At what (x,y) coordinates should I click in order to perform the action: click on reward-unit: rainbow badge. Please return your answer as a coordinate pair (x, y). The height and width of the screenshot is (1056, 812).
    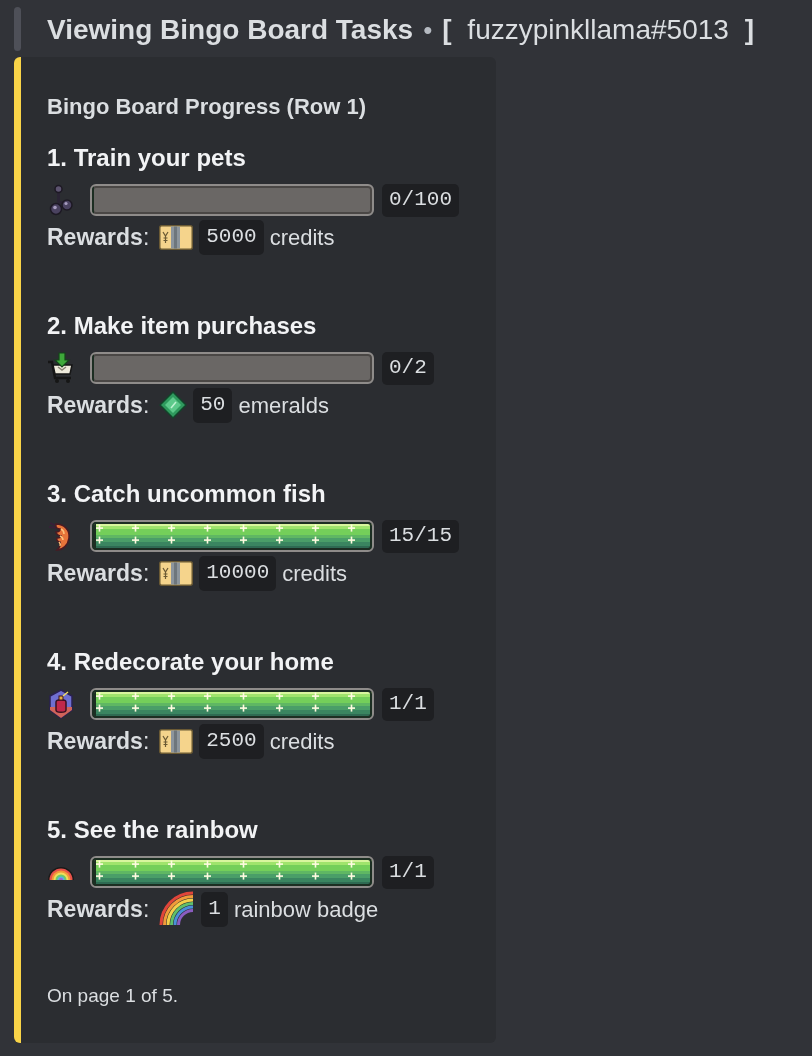
    Looking at the image, I should click on (306, 909).